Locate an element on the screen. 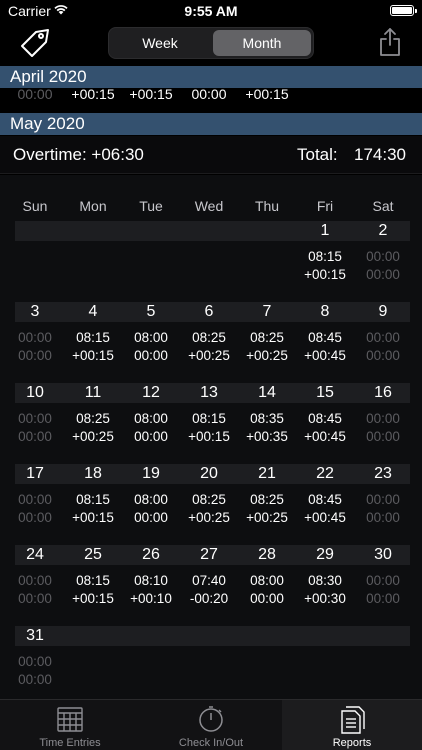 This screenshot has height=750, width=422. day-number: 5 is located at coordinates (151, 312).